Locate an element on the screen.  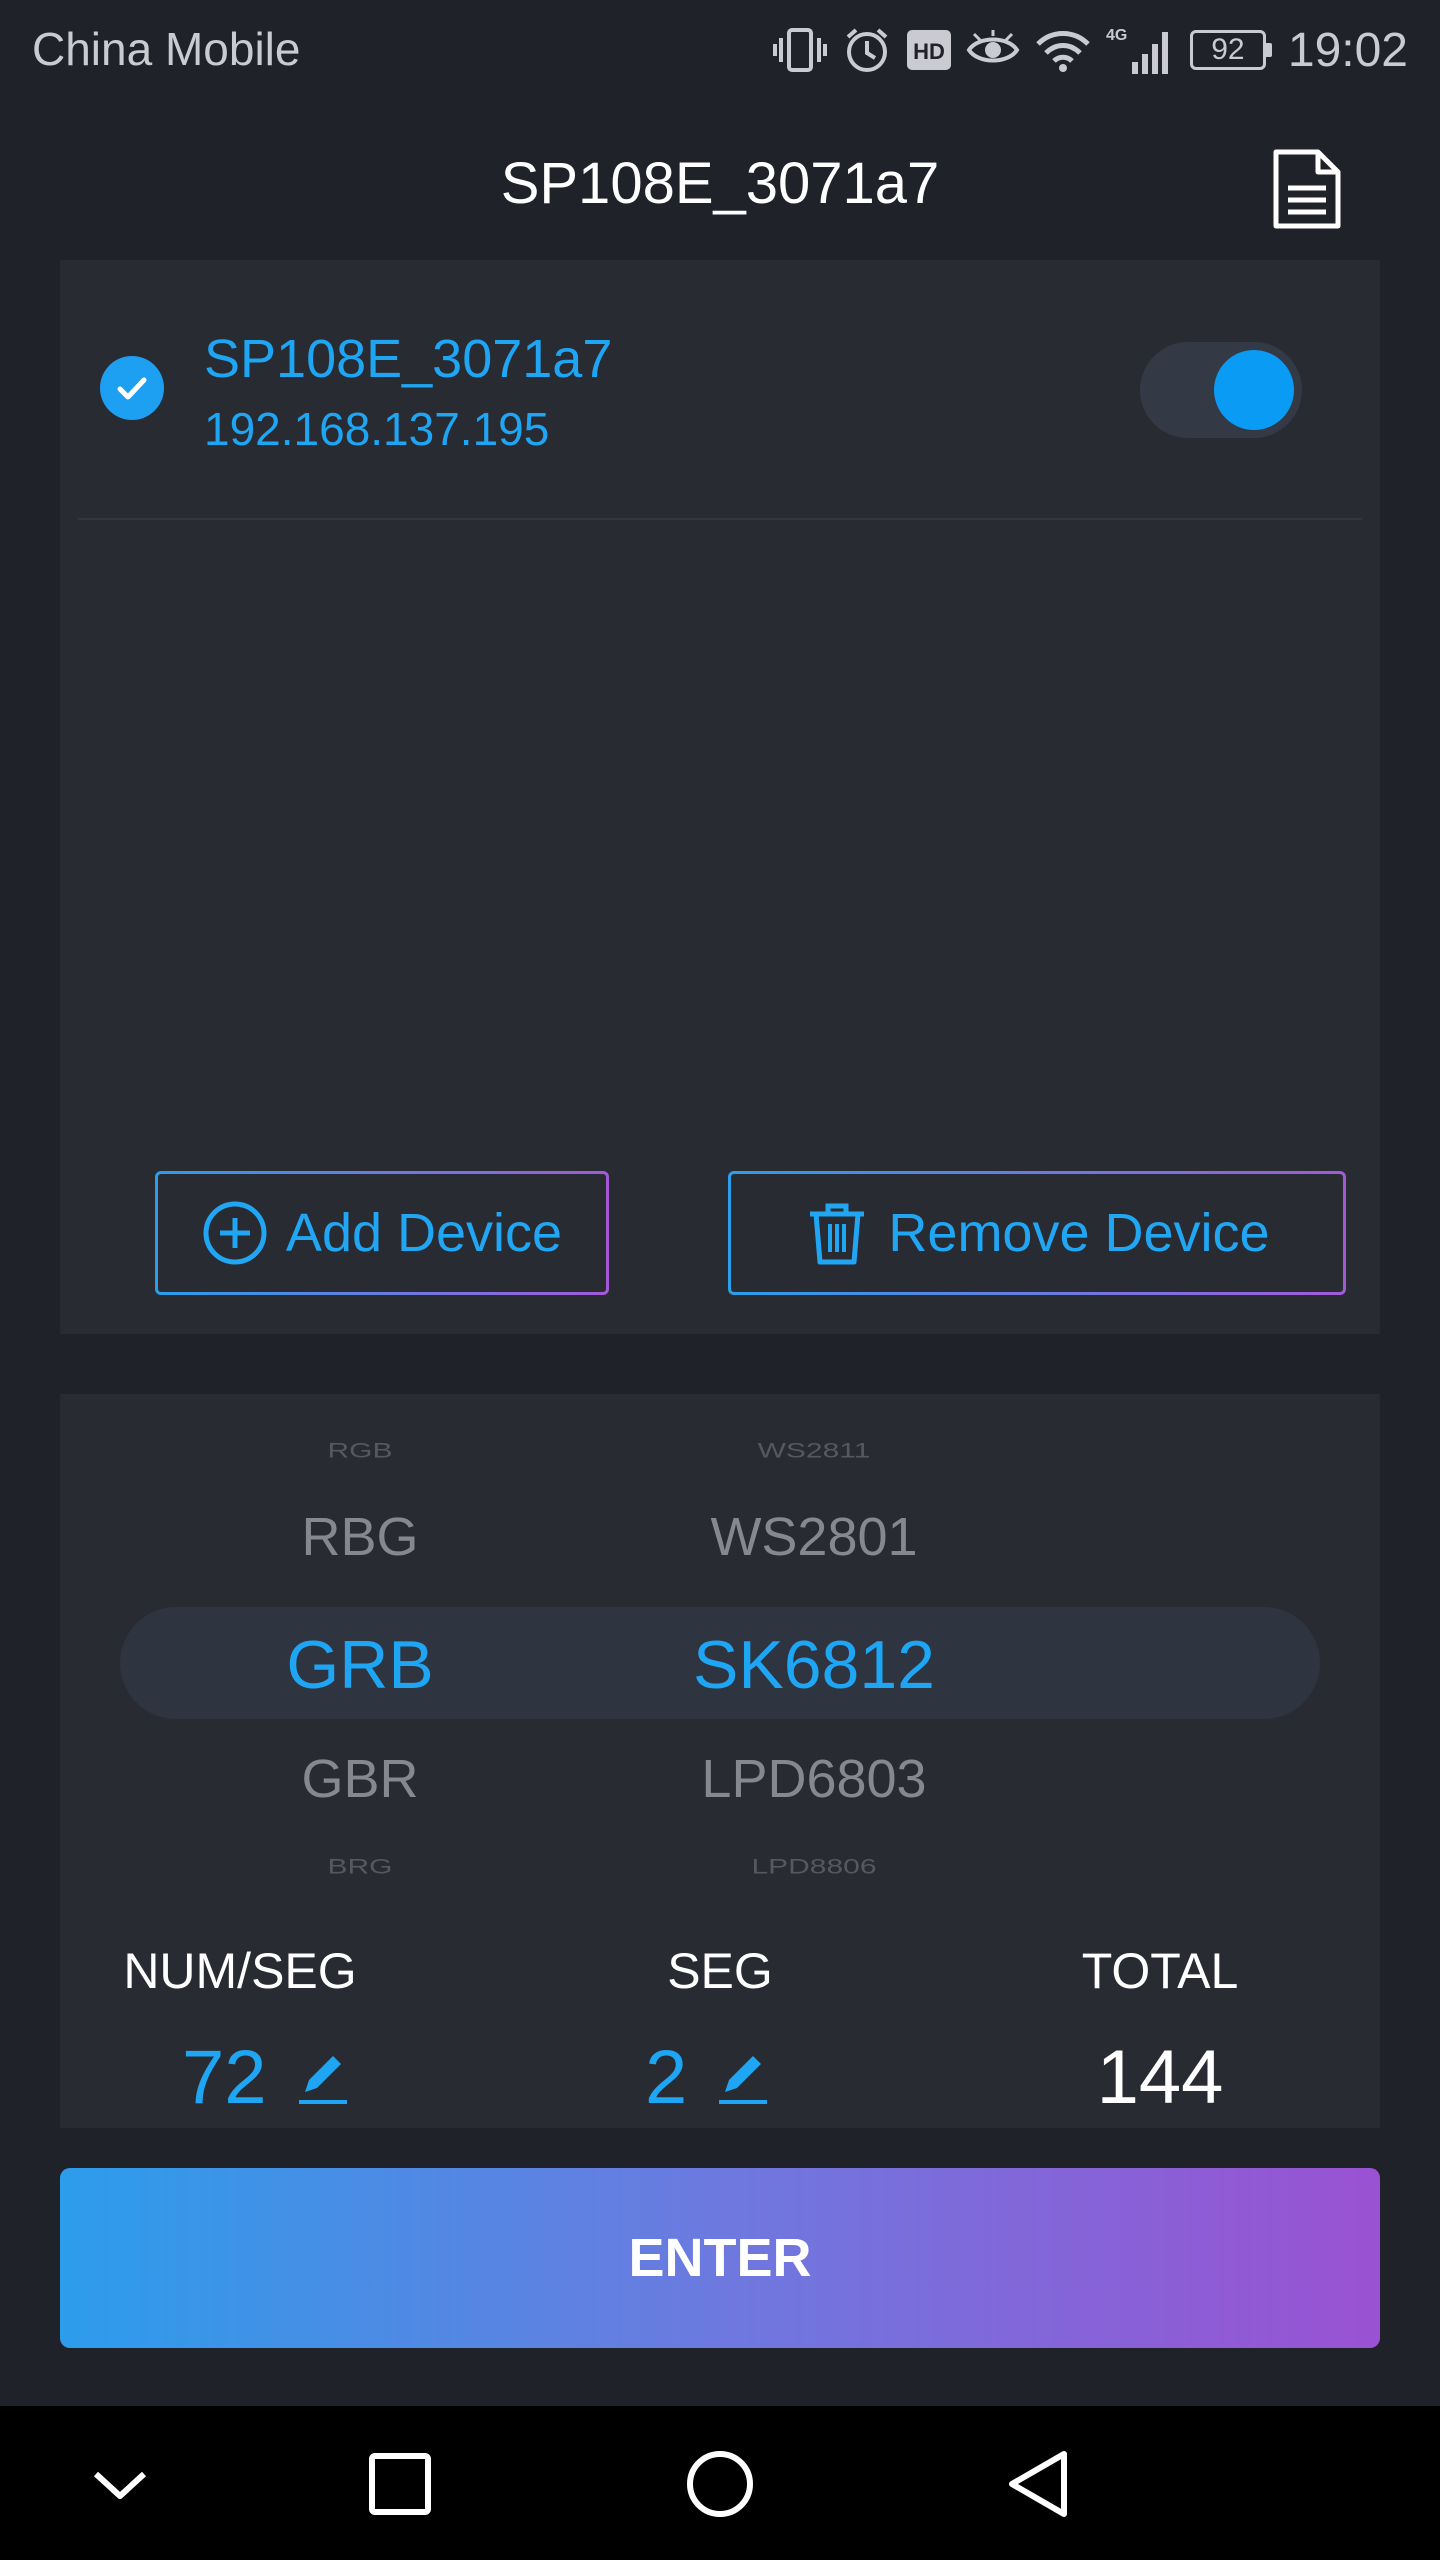
total-label: TOTAL is located at coordinates (1160, 1971).